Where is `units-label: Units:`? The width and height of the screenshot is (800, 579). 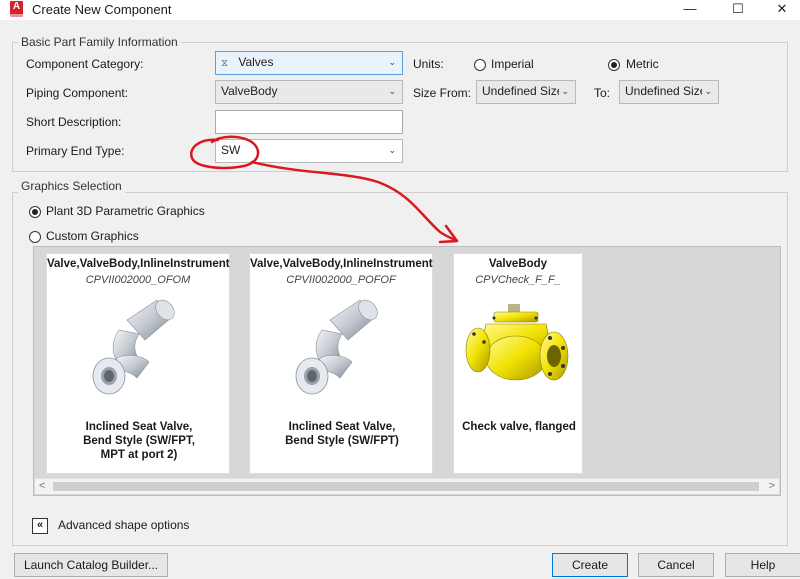
units-label: Units: is located at coordinates (428, 64).